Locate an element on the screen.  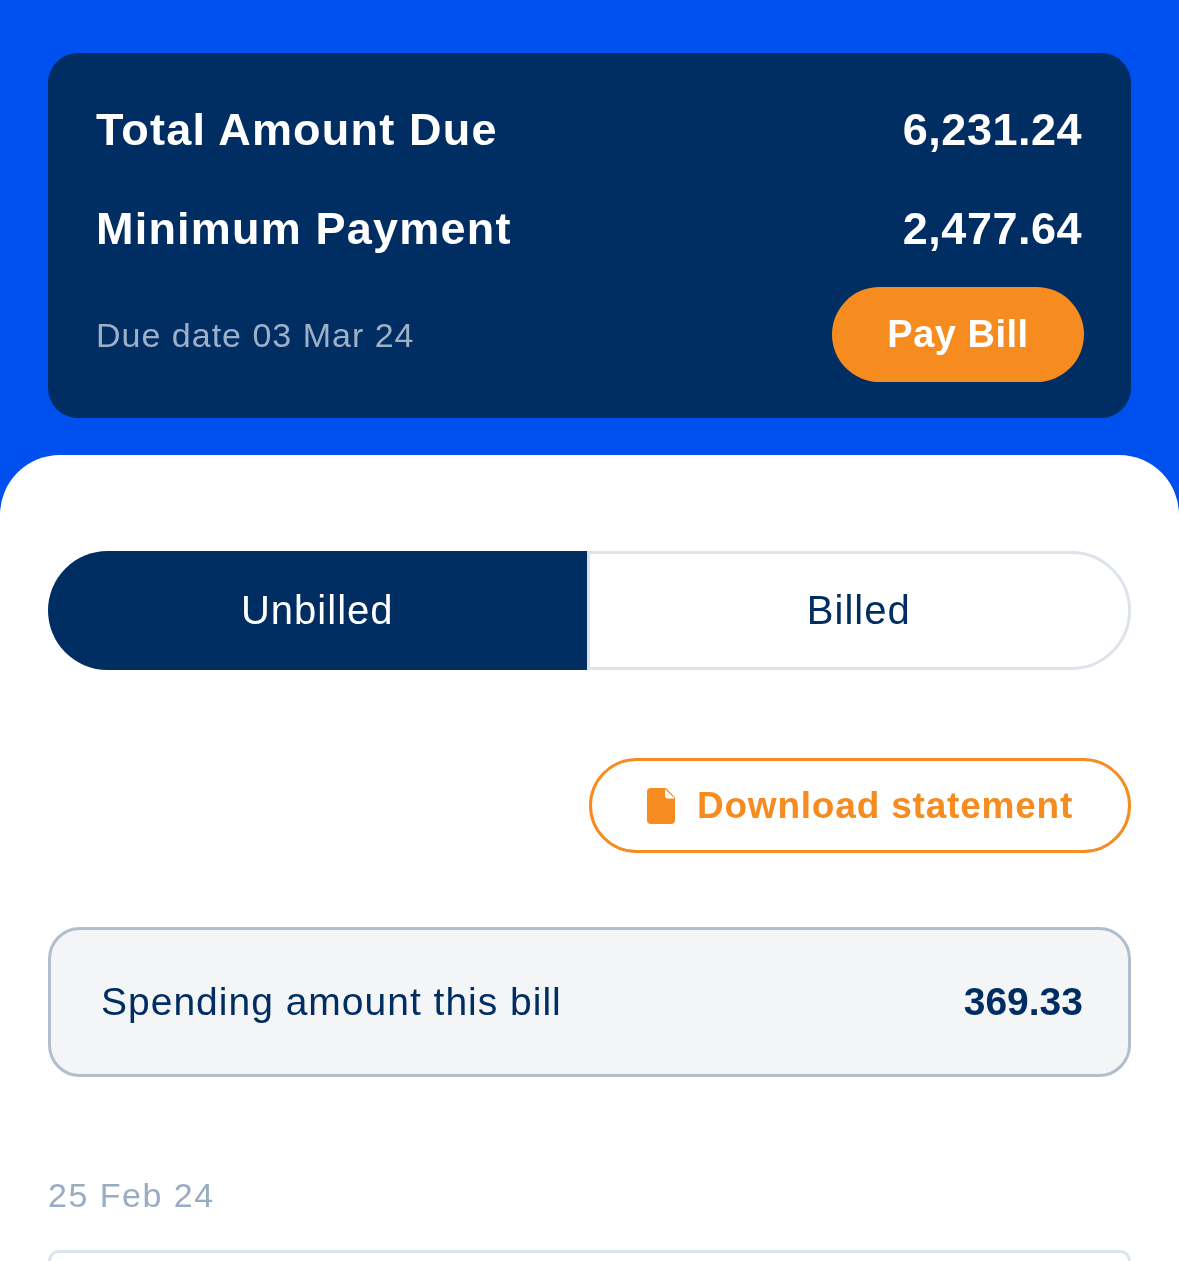
tab: Unbilled is located at coordinates (317, 610).